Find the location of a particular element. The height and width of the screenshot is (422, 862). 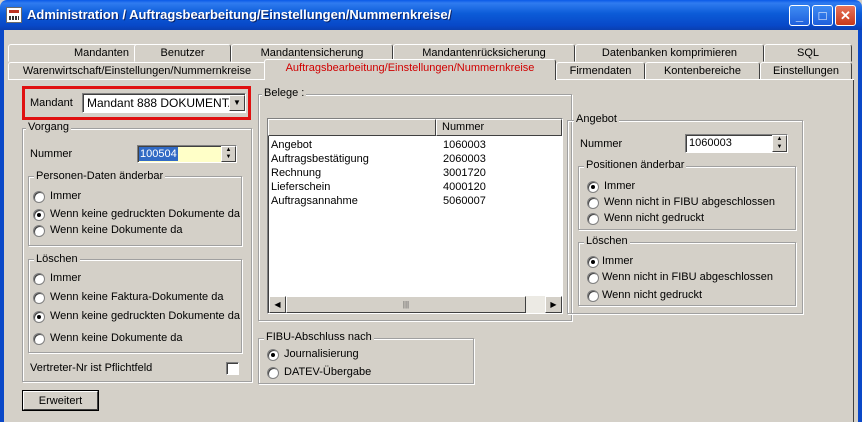

personen-radio-dokumente is located at coordinates (39, 231).